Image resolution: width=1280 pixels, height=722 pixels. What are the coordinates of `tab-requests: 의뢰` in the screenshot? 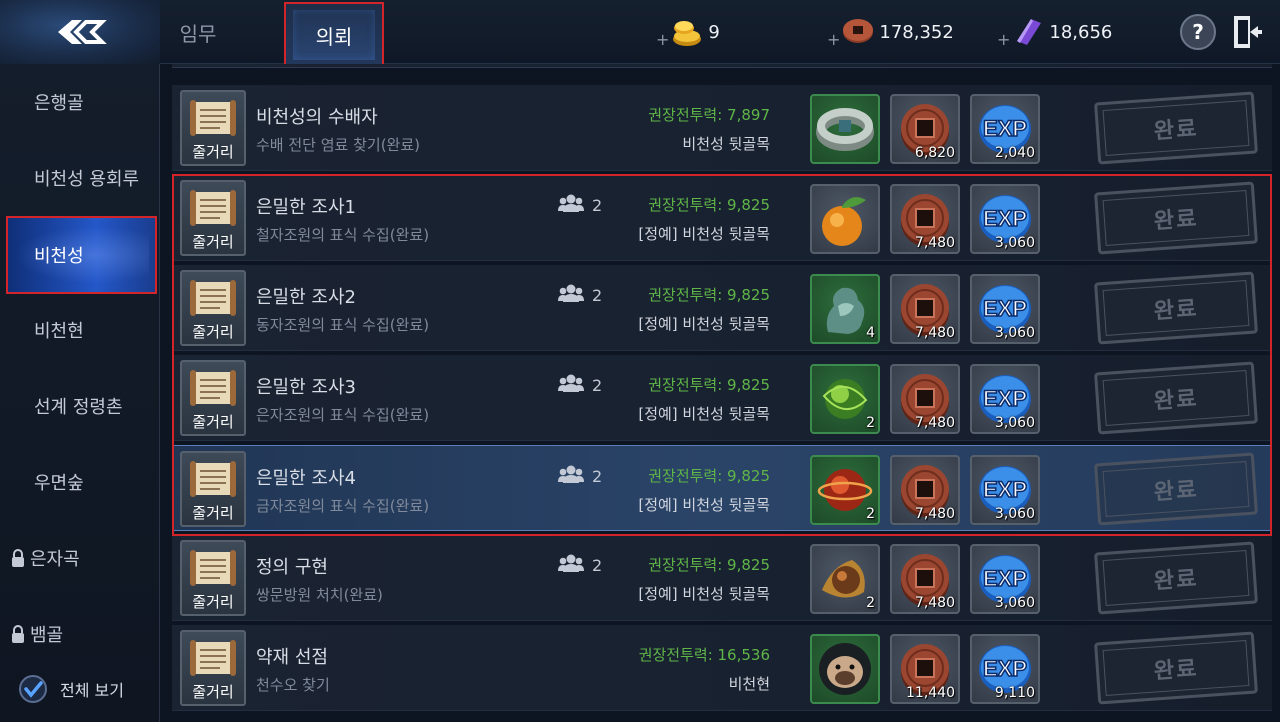 It's located at (334, 35).